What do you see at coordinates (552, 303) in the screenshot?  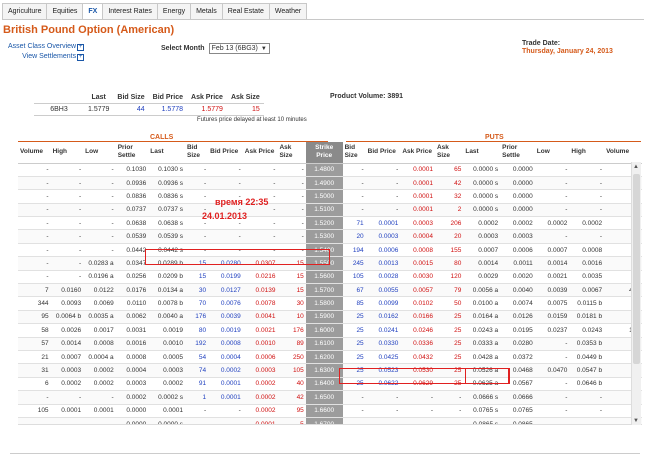 I see `table-cell: 0.0075` at bounding box center [552, 303].